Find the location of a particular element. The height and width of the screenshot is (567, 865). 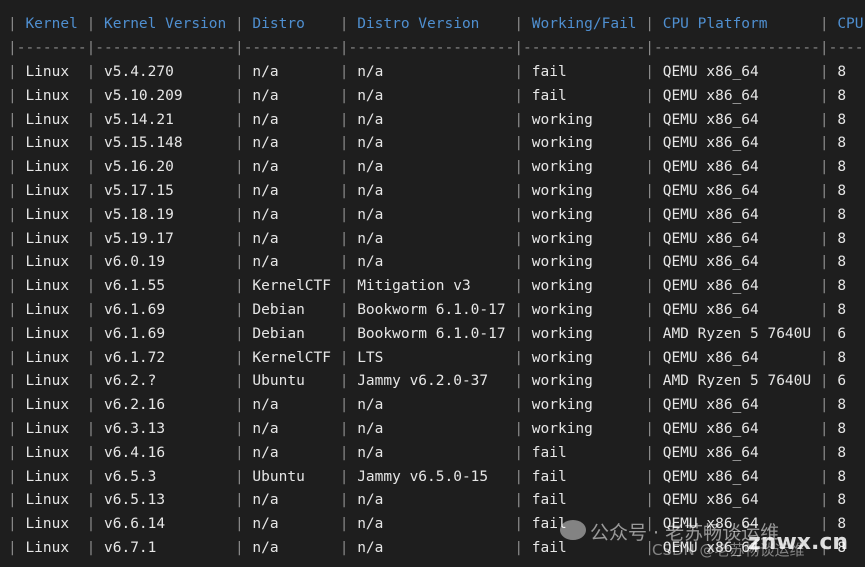

cell-cpu: 6 is located at coordinates (842, 333).